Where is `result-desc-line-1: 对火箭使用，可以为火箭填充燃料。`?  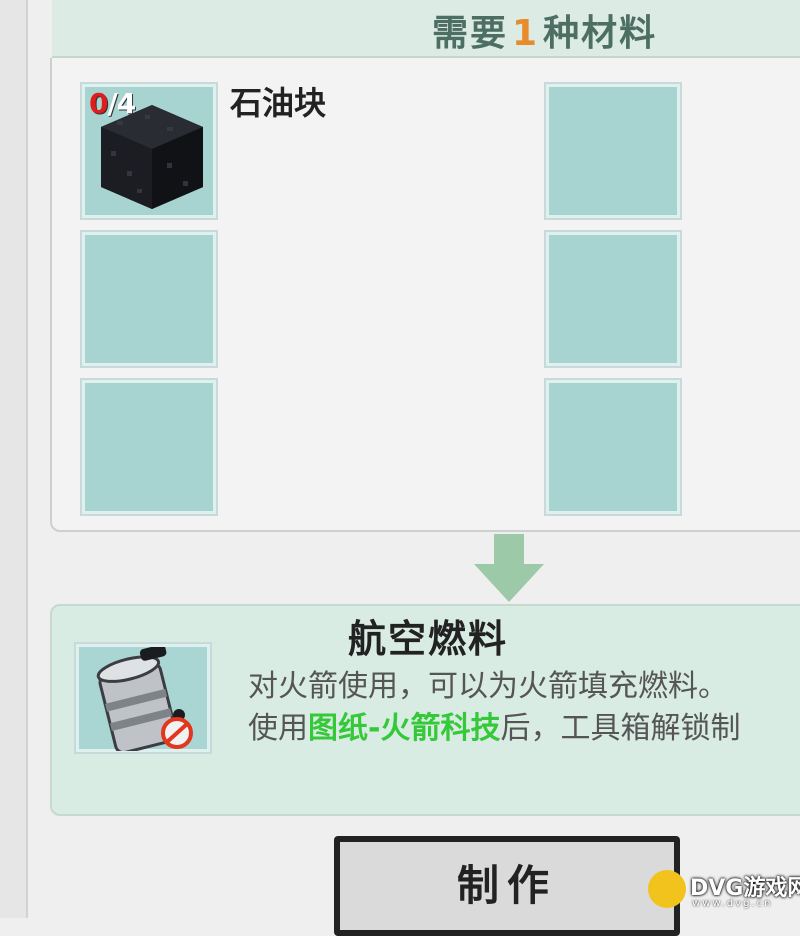 result-desc-line-1: 对火箭使用，可以为火箭填充燃料。 is located at coordinates (488, 686).